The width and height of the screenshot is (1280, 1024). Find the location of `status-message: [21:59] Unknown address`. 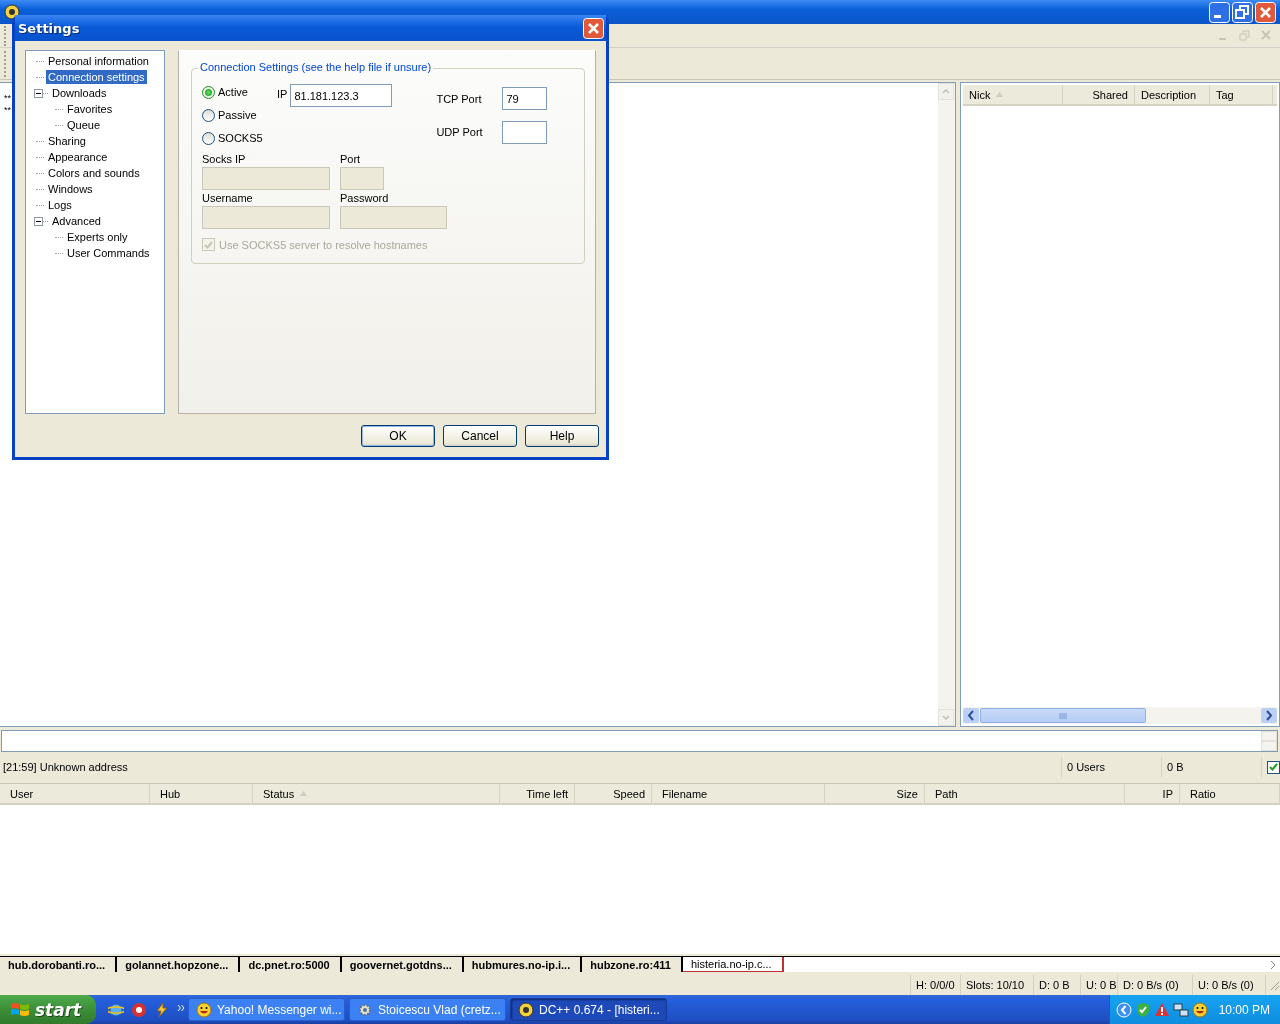

status-message: [21:59] Unknown address is located at coordinates (531, 767).